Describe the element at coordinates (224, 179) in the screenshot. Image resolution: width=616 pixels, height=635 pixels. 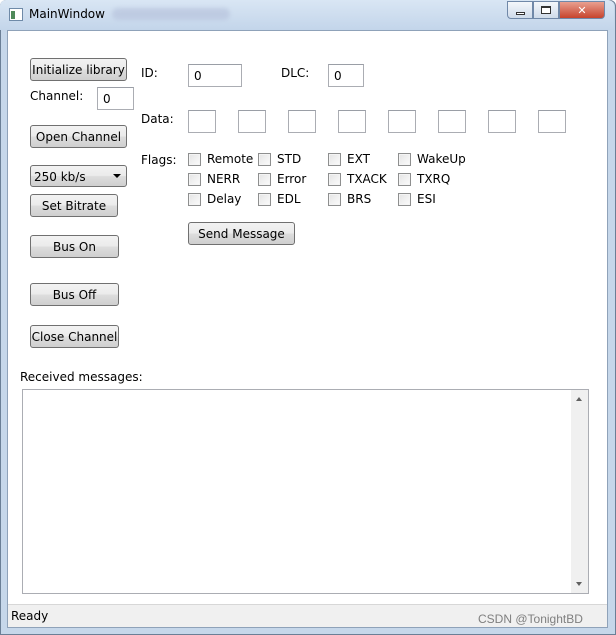
I see `flag-label: NERR` at that location.